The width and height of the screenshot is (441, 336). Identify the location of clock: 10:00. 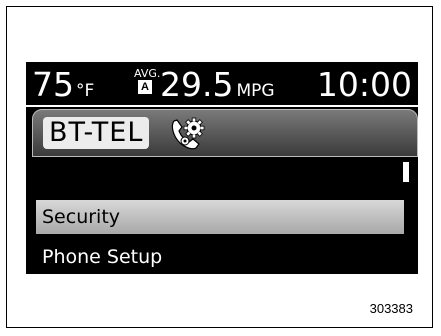
(364, 84).